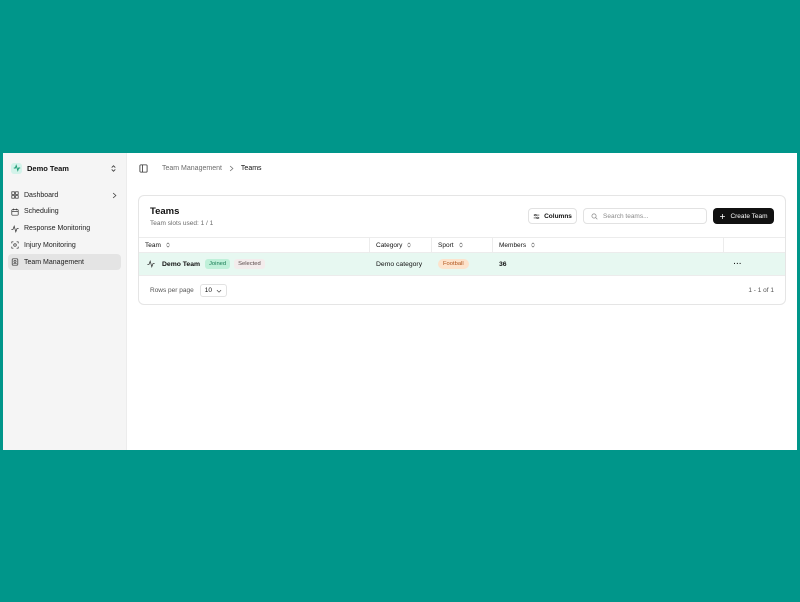 The width and height of the screenshot is (800, 602). I want to click on rows-per-page-value: 10, so click(208, 290).